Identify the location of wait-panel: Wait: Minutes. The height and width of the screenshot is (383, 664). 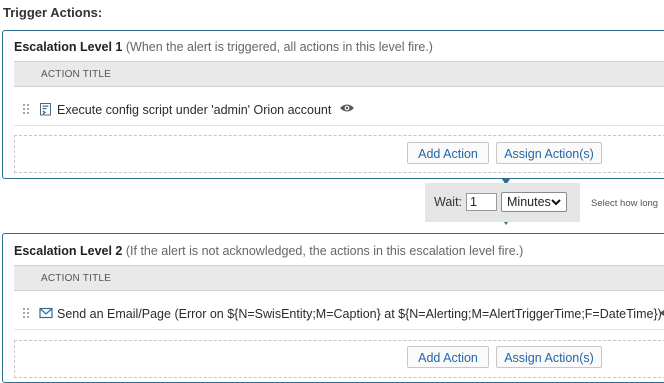
(502, 202).